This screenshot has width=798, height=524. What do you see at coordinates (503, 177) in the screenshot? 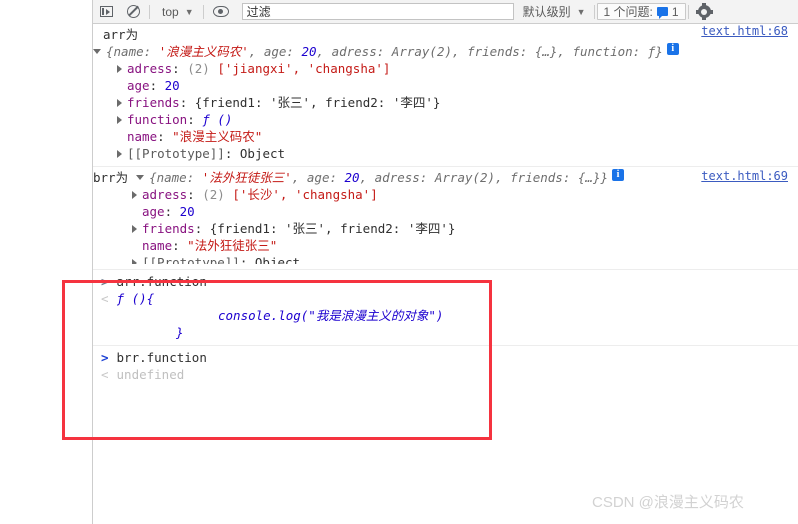
I see `preview-sep-3-brr: ,` at bounding box center [503, 177].